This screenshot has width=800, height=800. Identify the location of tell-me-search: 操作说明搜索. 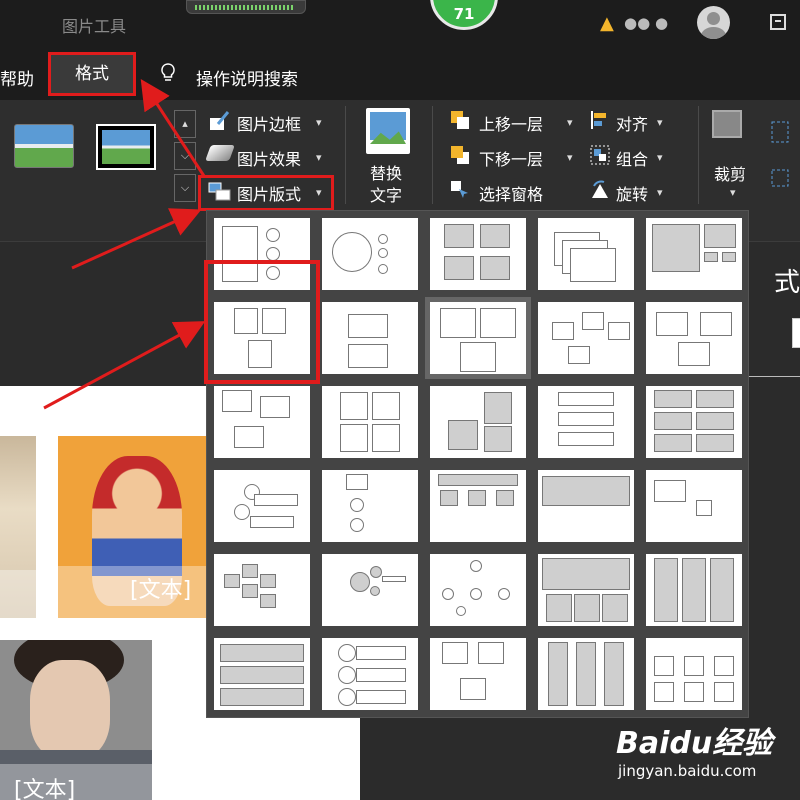
(247, 77).